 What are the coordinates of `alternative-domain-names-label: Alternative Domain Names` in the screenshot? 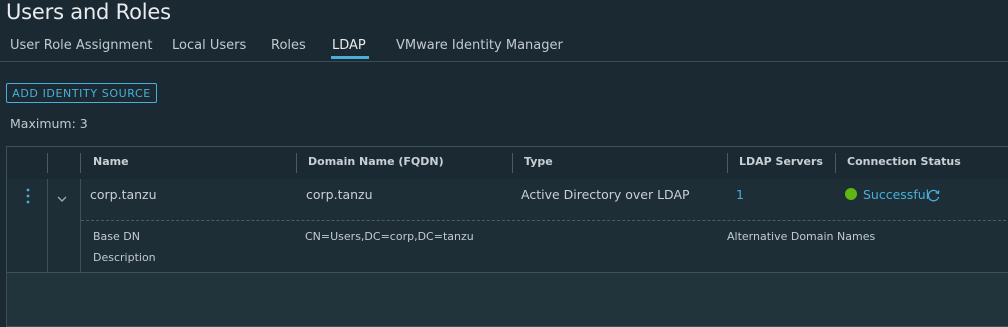 It's located at (801, 236).